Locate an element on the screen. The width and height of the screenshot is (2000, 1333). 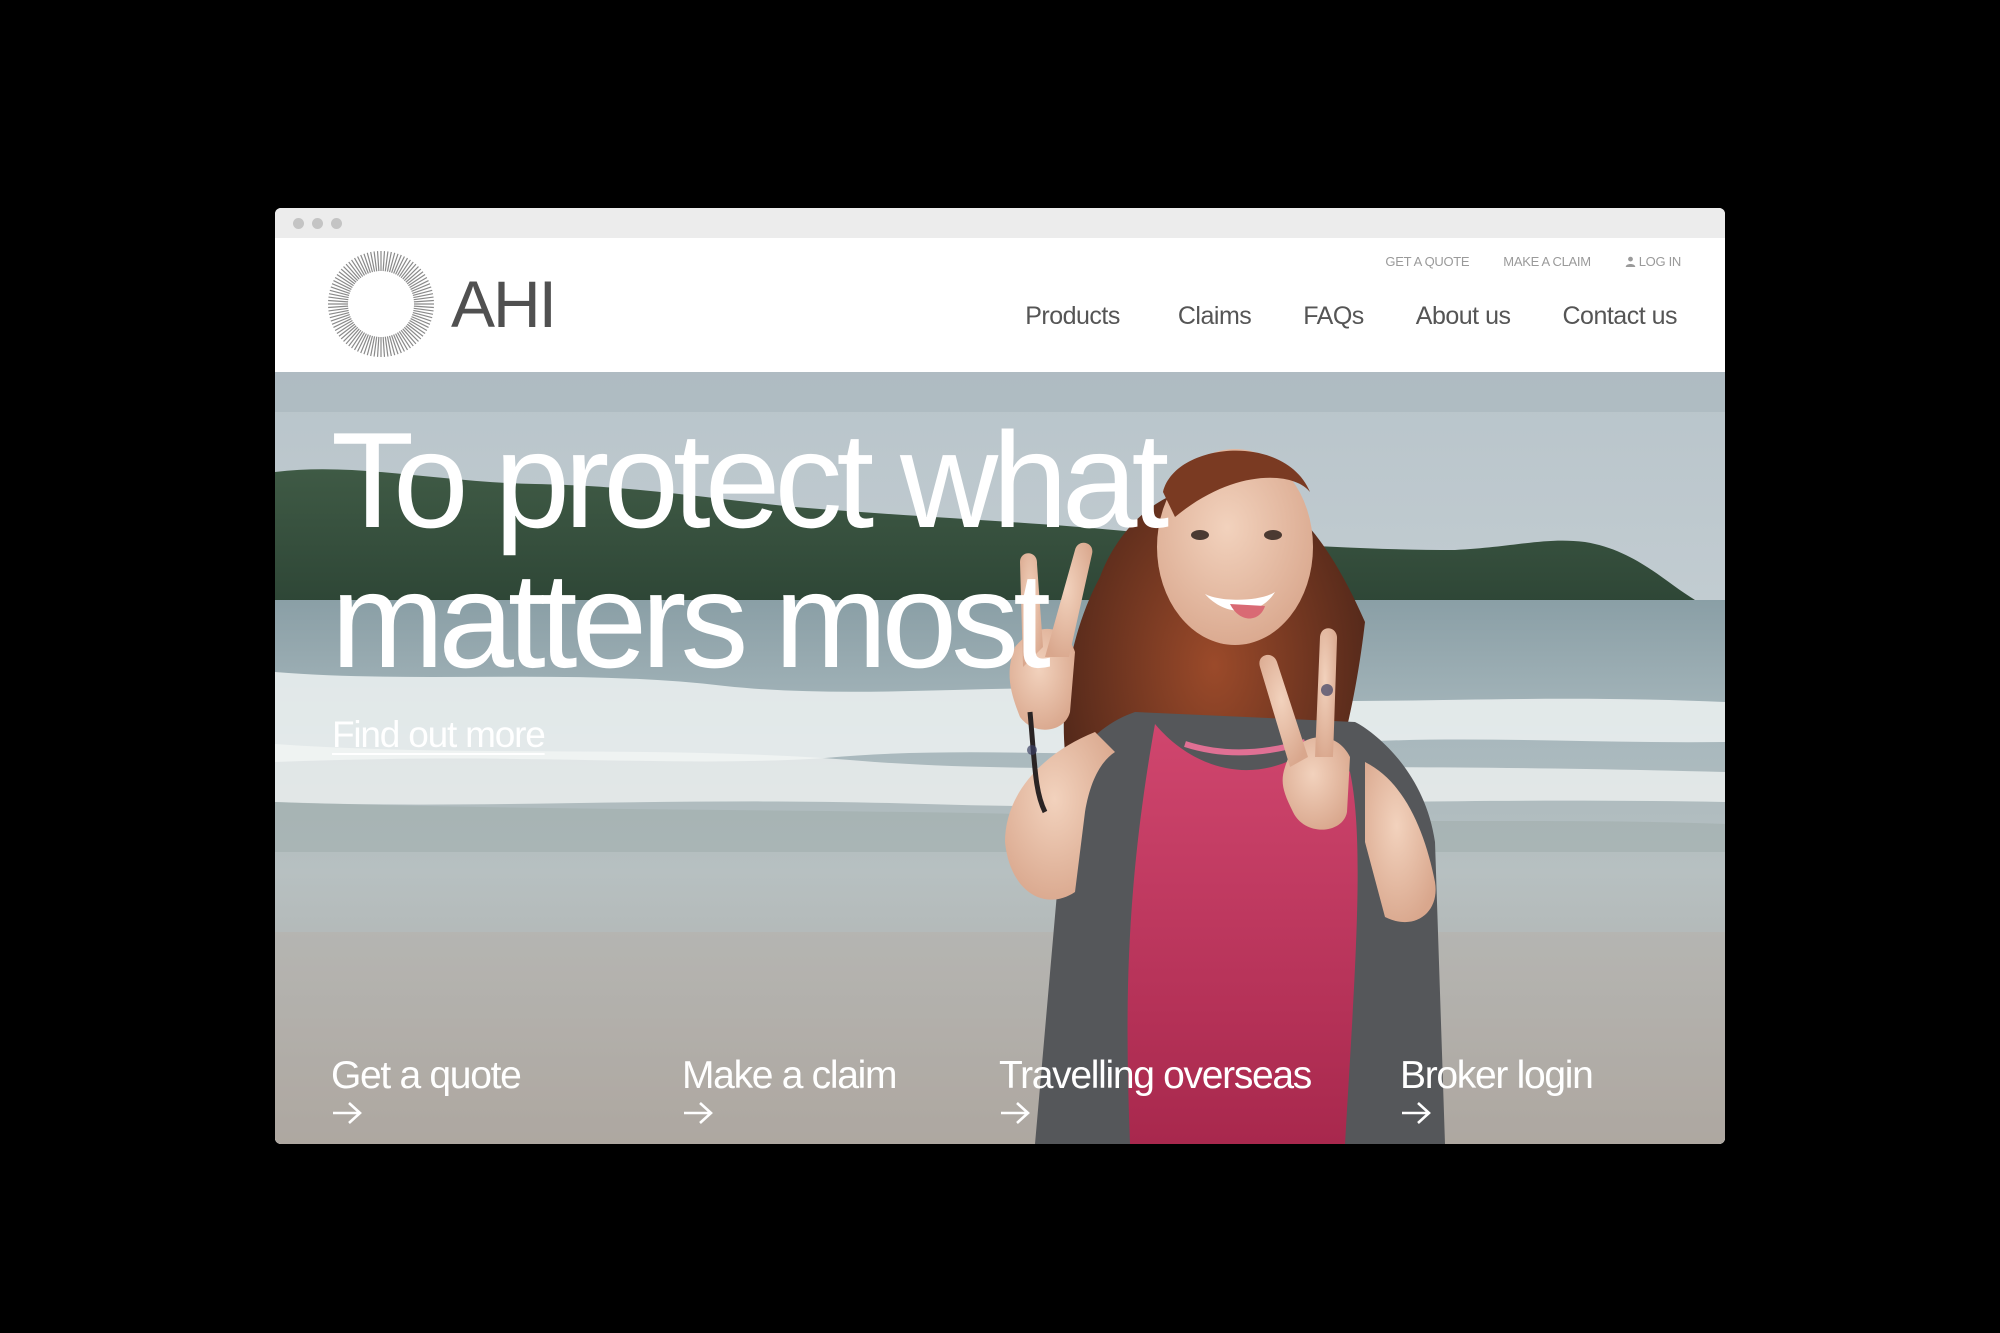
brand-logo: AHI is located at coordinates (442, 304).